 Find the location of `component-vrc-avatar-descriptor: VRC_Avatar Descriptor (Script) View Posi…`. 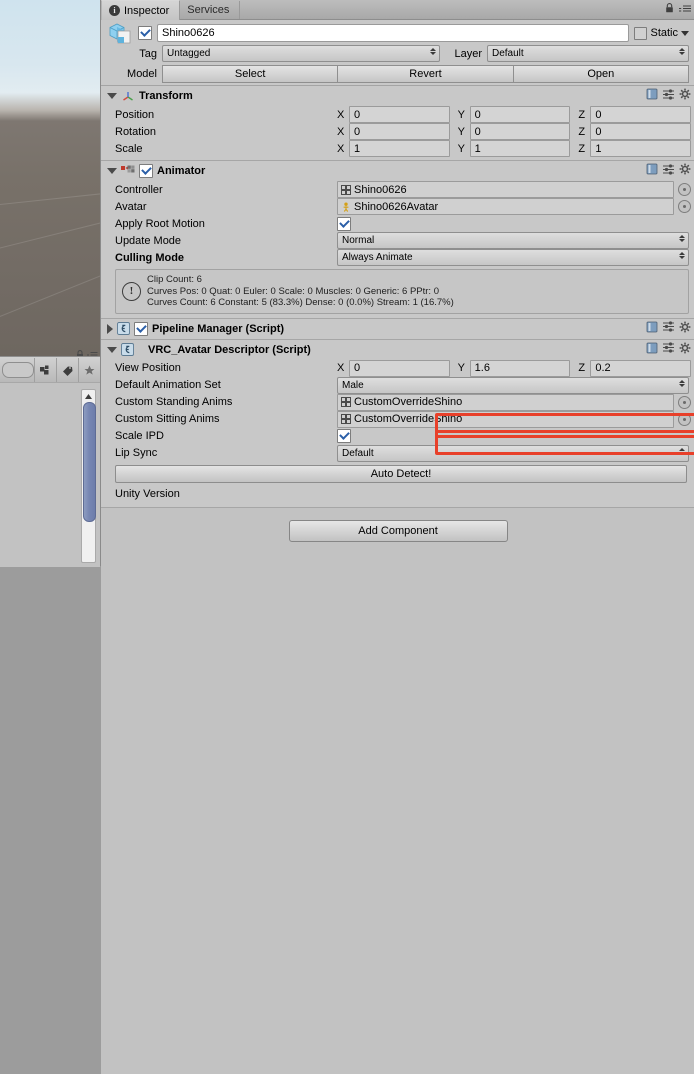

component-vrc-avatar-descriptor: VRC_Avatar Descriptor (Script) View Posi… is located at coordinates (397, 423).